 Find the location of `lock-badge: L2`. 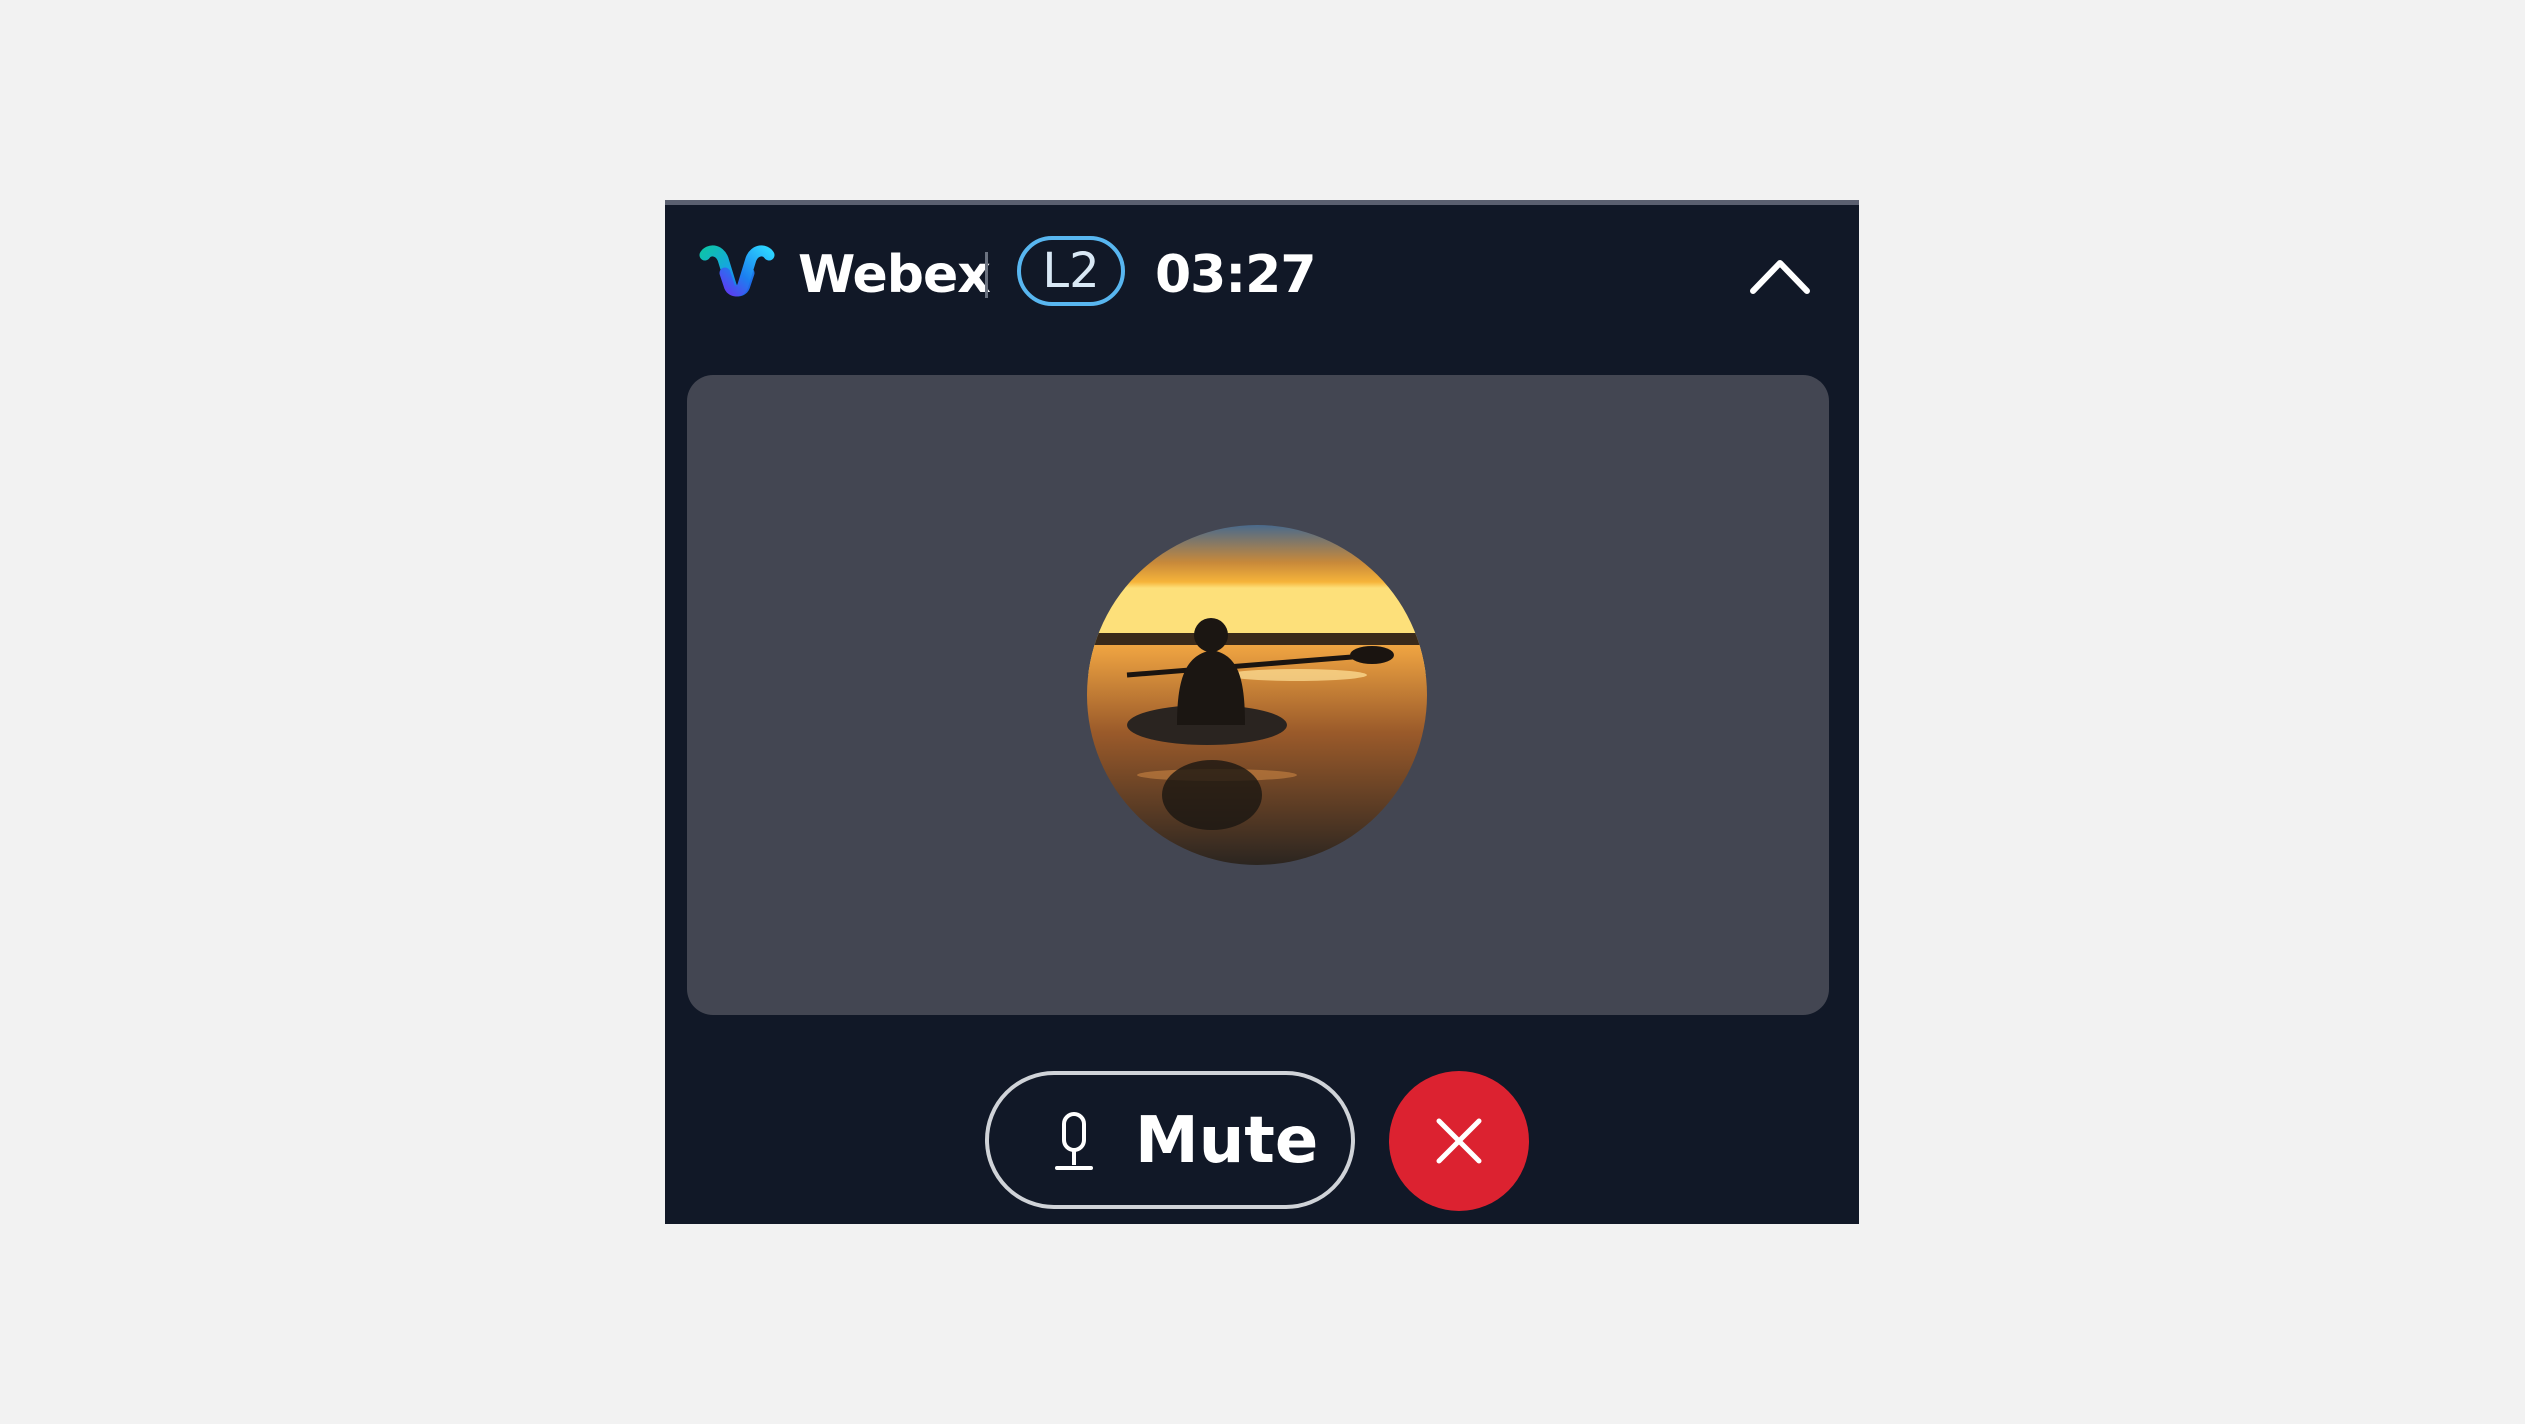

lock-badge: L2 is located at coordinates (1071, 271).